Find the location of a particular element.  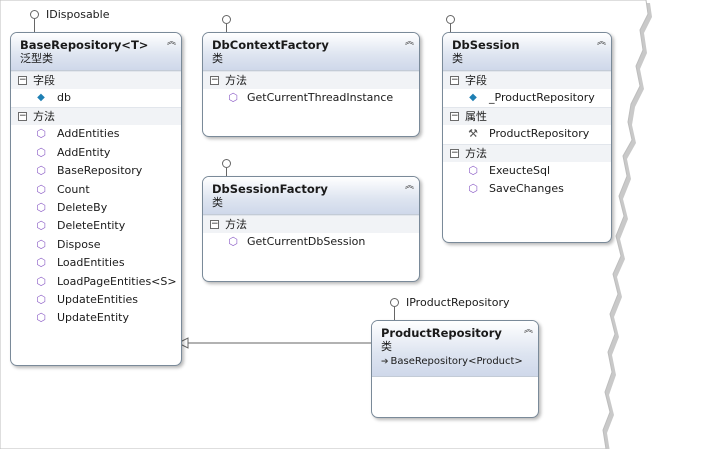

member-row: ⬡ SaveChanges is located at coordinates (527, 189).